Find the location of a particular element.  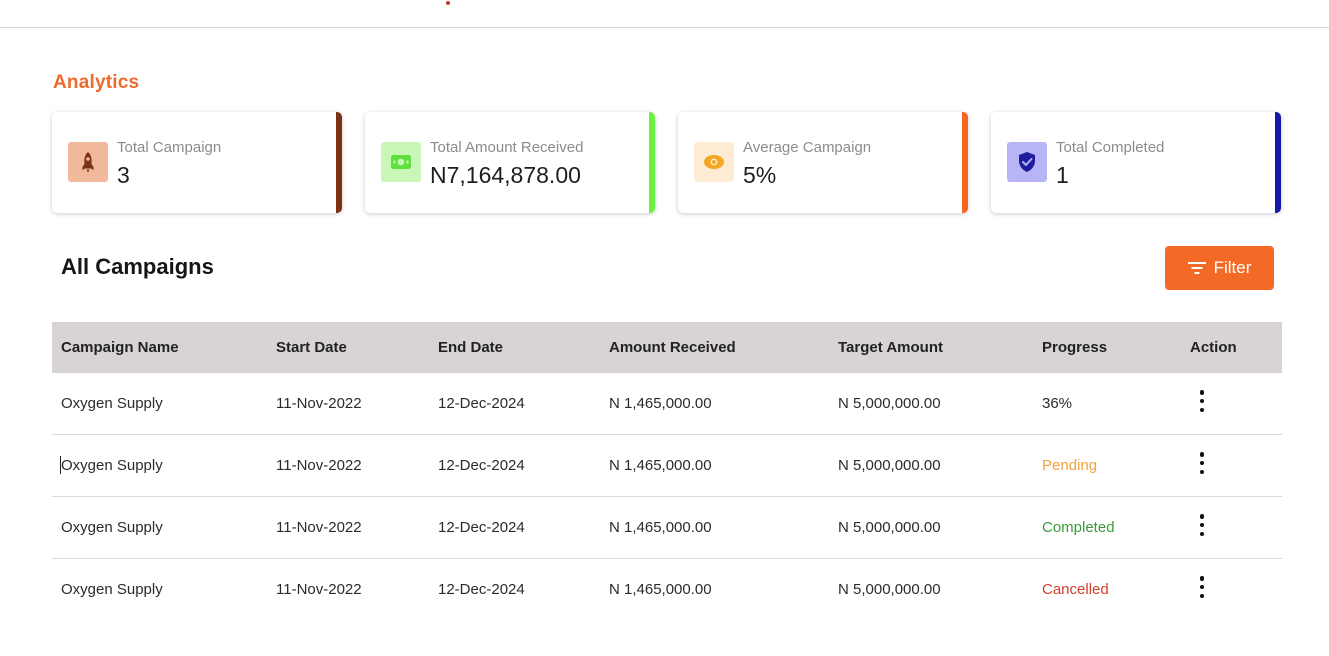

eye-icon is located at coordinates (714, 162).